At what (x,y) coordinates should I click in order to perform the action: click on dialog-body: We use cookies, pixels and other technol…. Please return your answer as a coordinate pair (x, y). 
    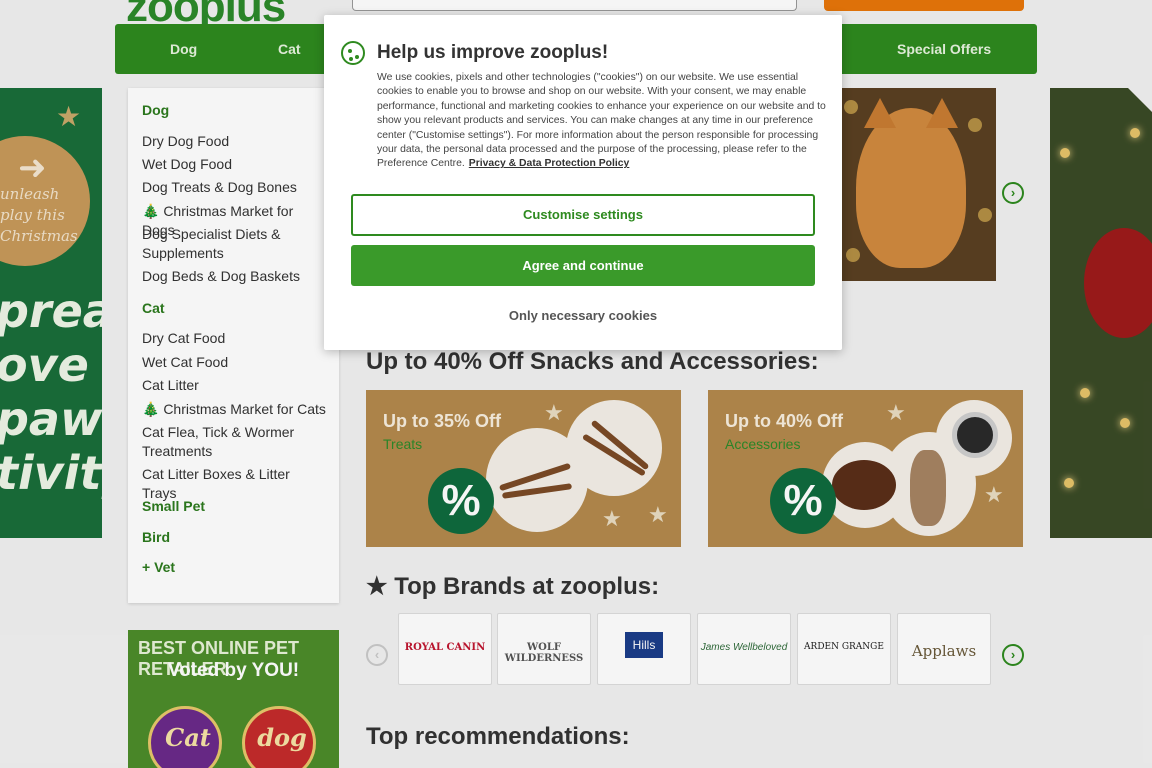
    Looking at the image, I should click on (601, 121).